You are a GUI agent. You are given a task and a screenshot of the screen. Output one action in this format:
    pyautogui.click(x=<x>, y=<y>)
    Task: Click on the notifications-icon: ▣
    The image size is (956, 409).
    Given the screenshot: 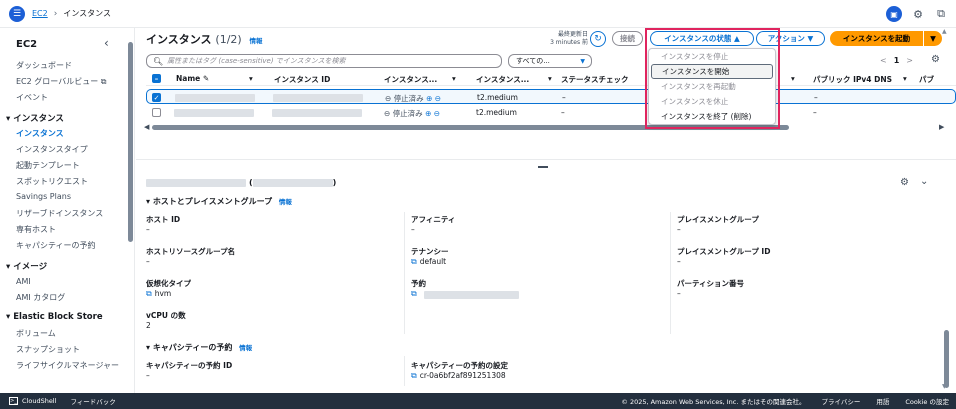 What is the action you would take?
    pyautogui.click(x=894, y=14)
    